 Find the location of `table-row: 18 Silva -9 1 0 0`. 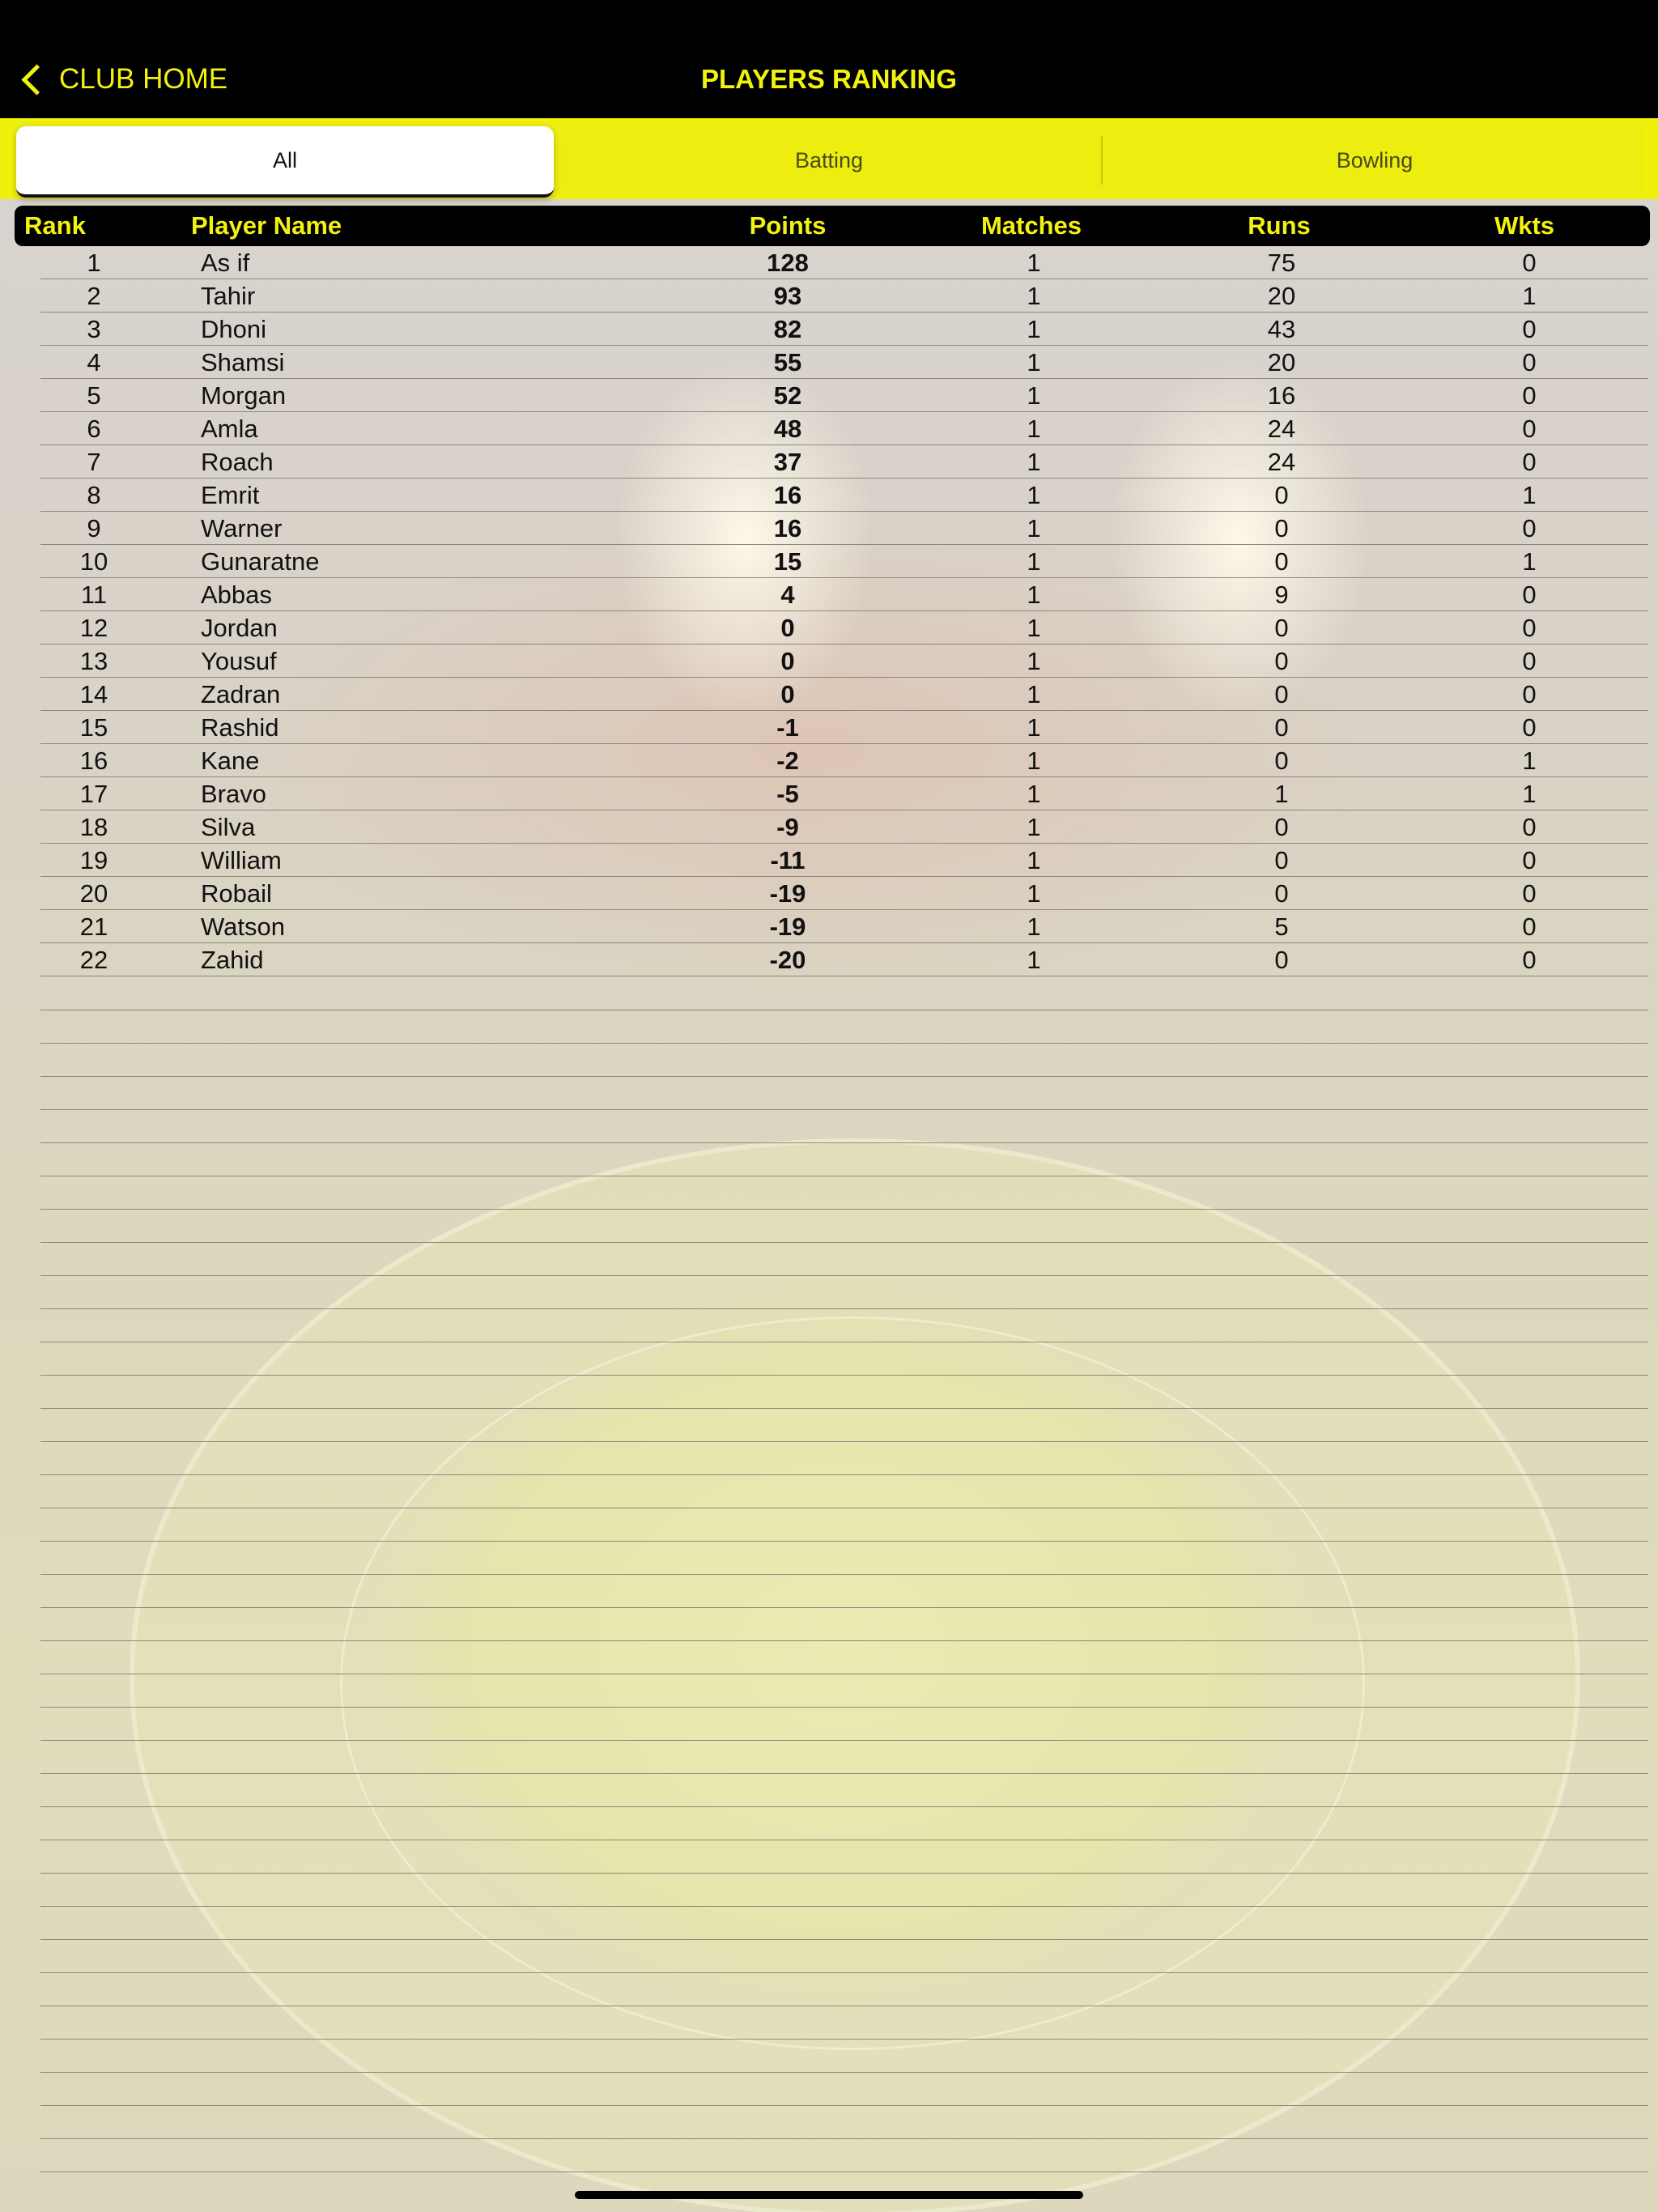

table-row: 18 Silva -9 1 0 0 is located at coordinates (829, 827).